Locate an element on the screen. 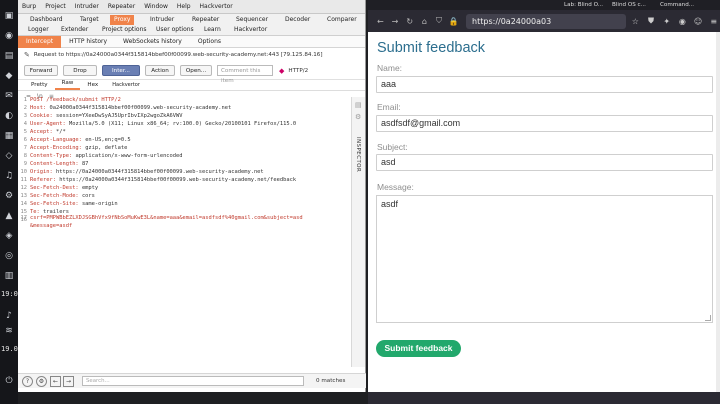  app-icon: ◈ is located at coordinates (9, 236).